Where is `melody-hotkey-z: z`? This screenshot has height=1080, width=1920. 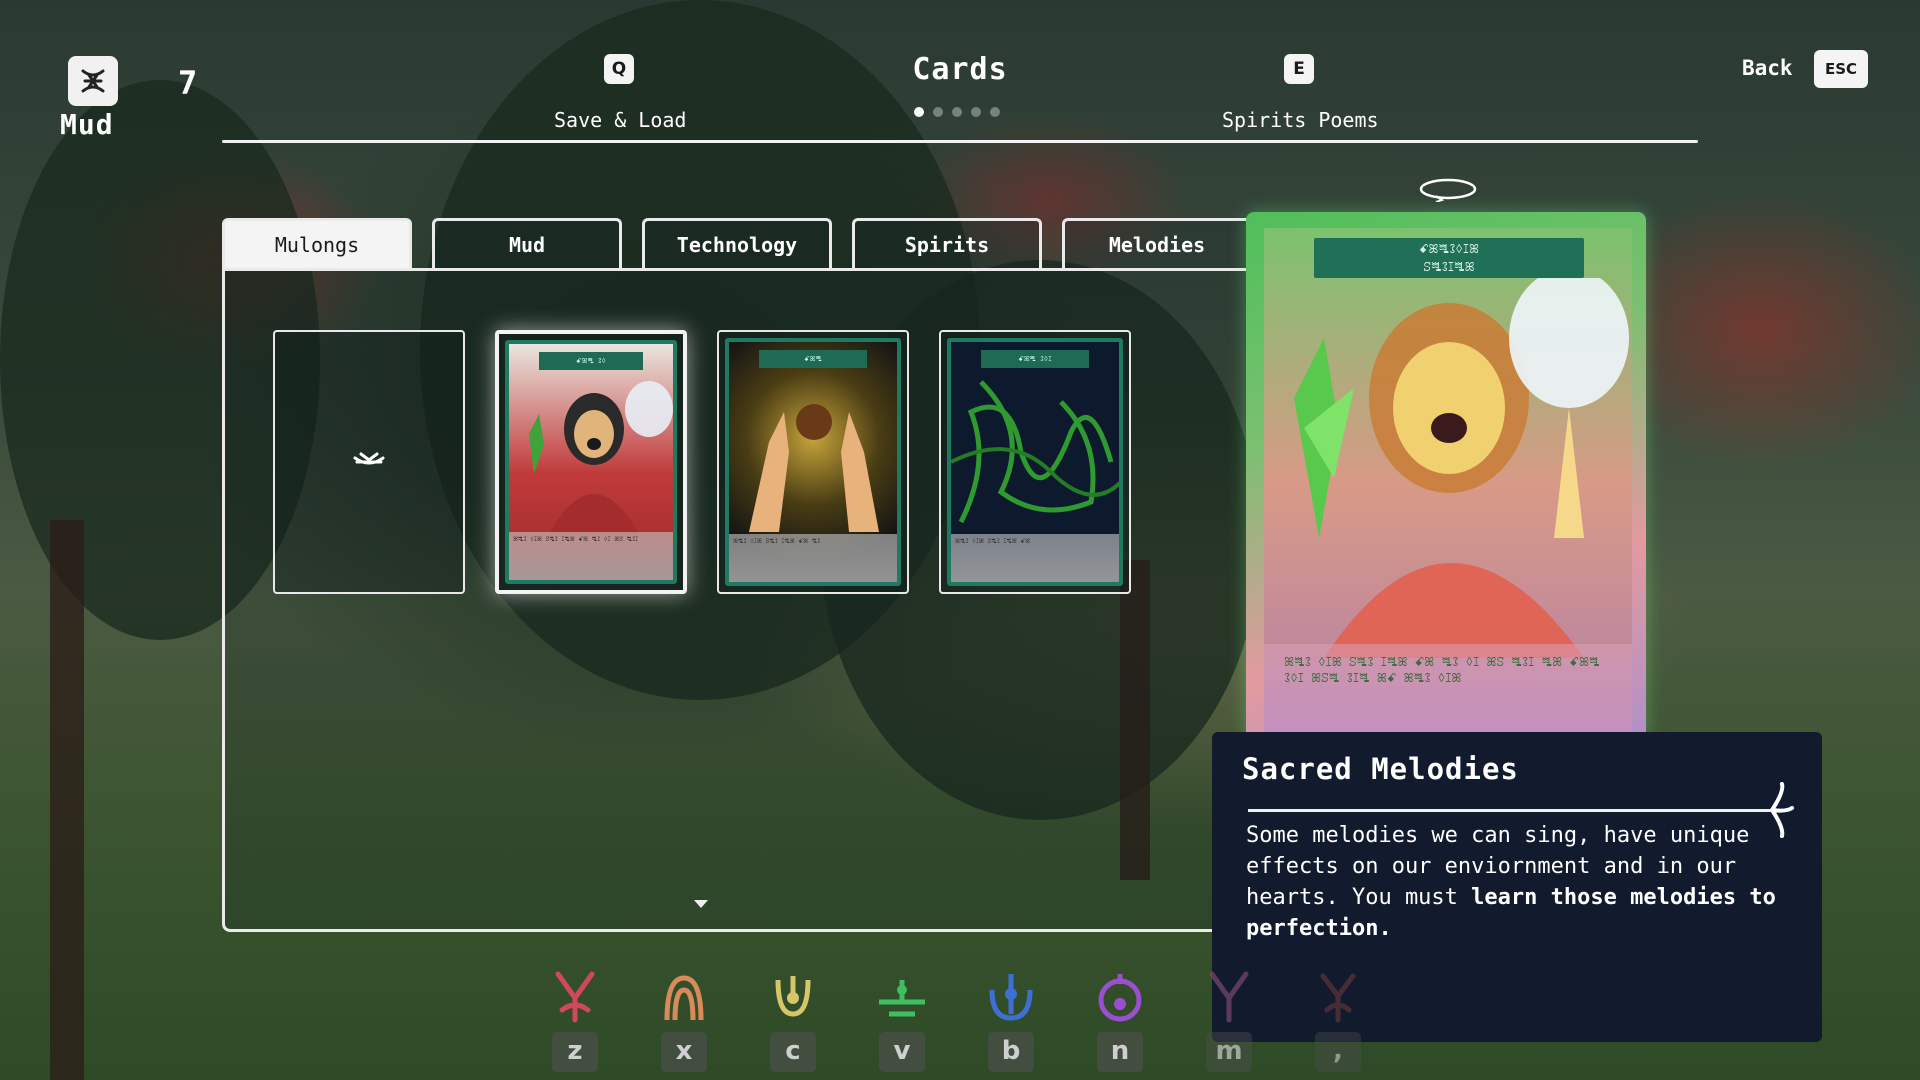
melody-hotkey-z: z is located at coordinates (575, 1021).